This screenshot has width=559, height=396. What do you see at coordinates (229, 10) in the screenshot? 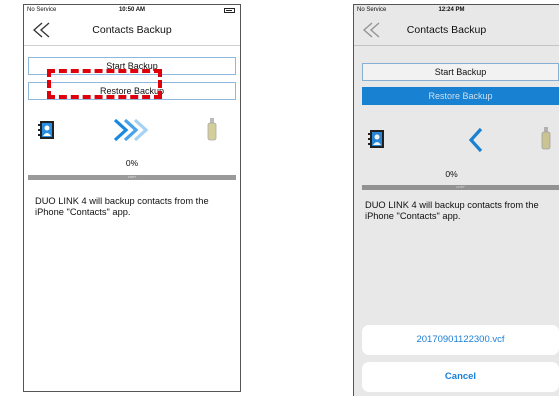
I see `battery-icon` at bounding box center [229, 10].